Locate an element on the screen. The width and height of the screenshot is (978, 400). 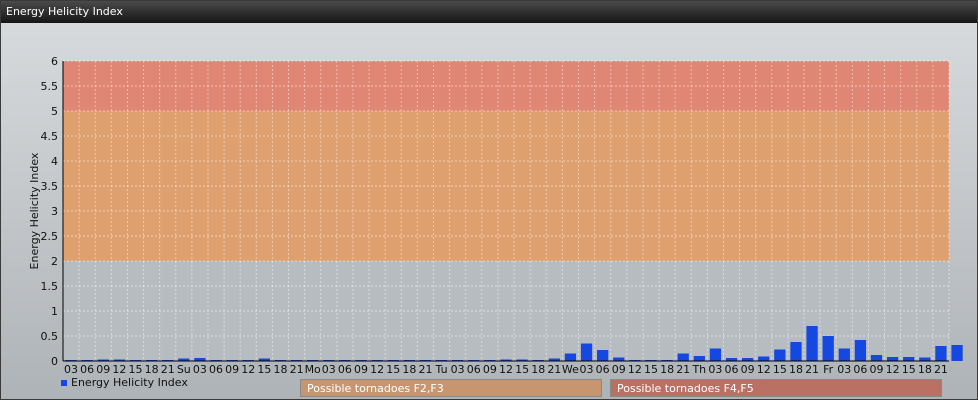
y-tick-label: 3.5 is located at coordinates (50, 186).